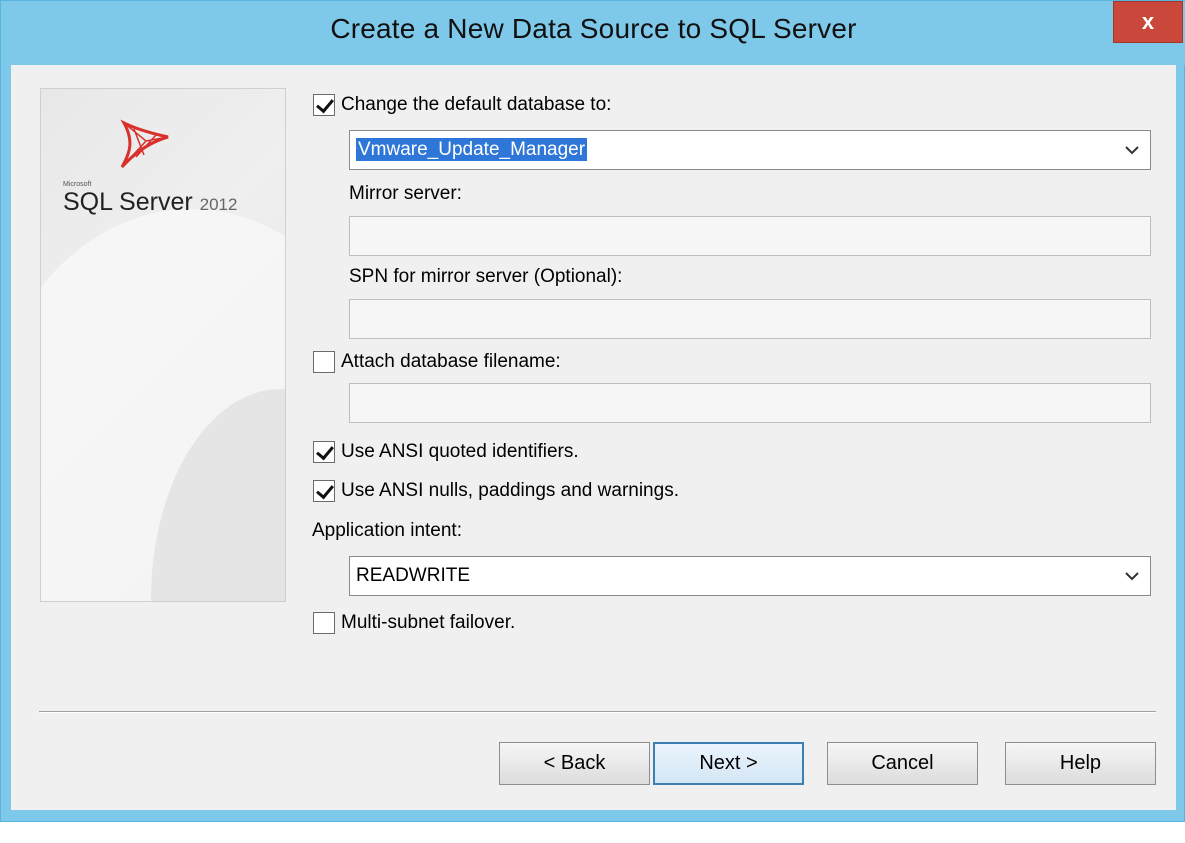  What do you see at coordinates (128, 202) in the screenshot?
I see `product-label: SQL Server` at bounding box center [128, 202].